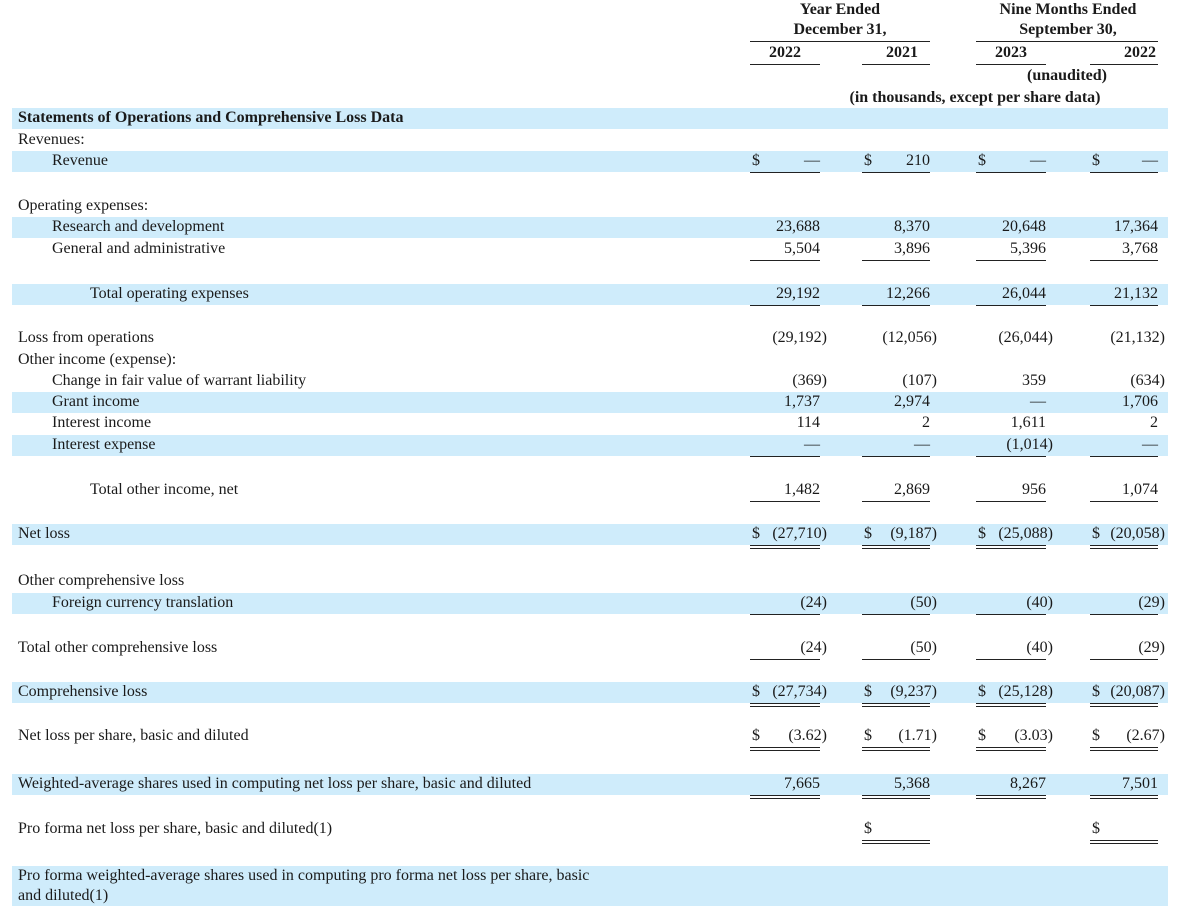  Describe the element at coordinates (923, 647) in the screenshot. I see `cell-value: (50)` at that location.